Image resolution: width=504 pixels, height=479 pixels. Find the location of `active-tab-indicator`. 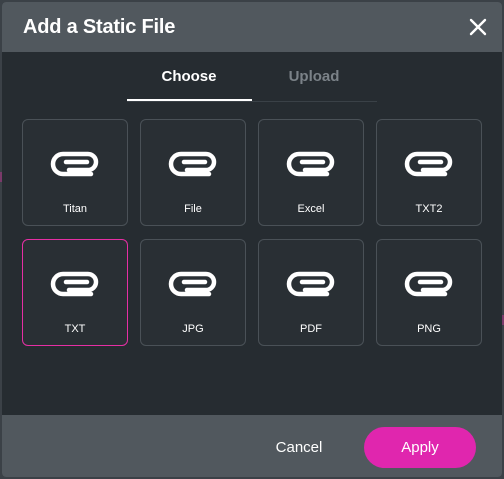

active-tab-indicator is located at coordinates (189, 100).